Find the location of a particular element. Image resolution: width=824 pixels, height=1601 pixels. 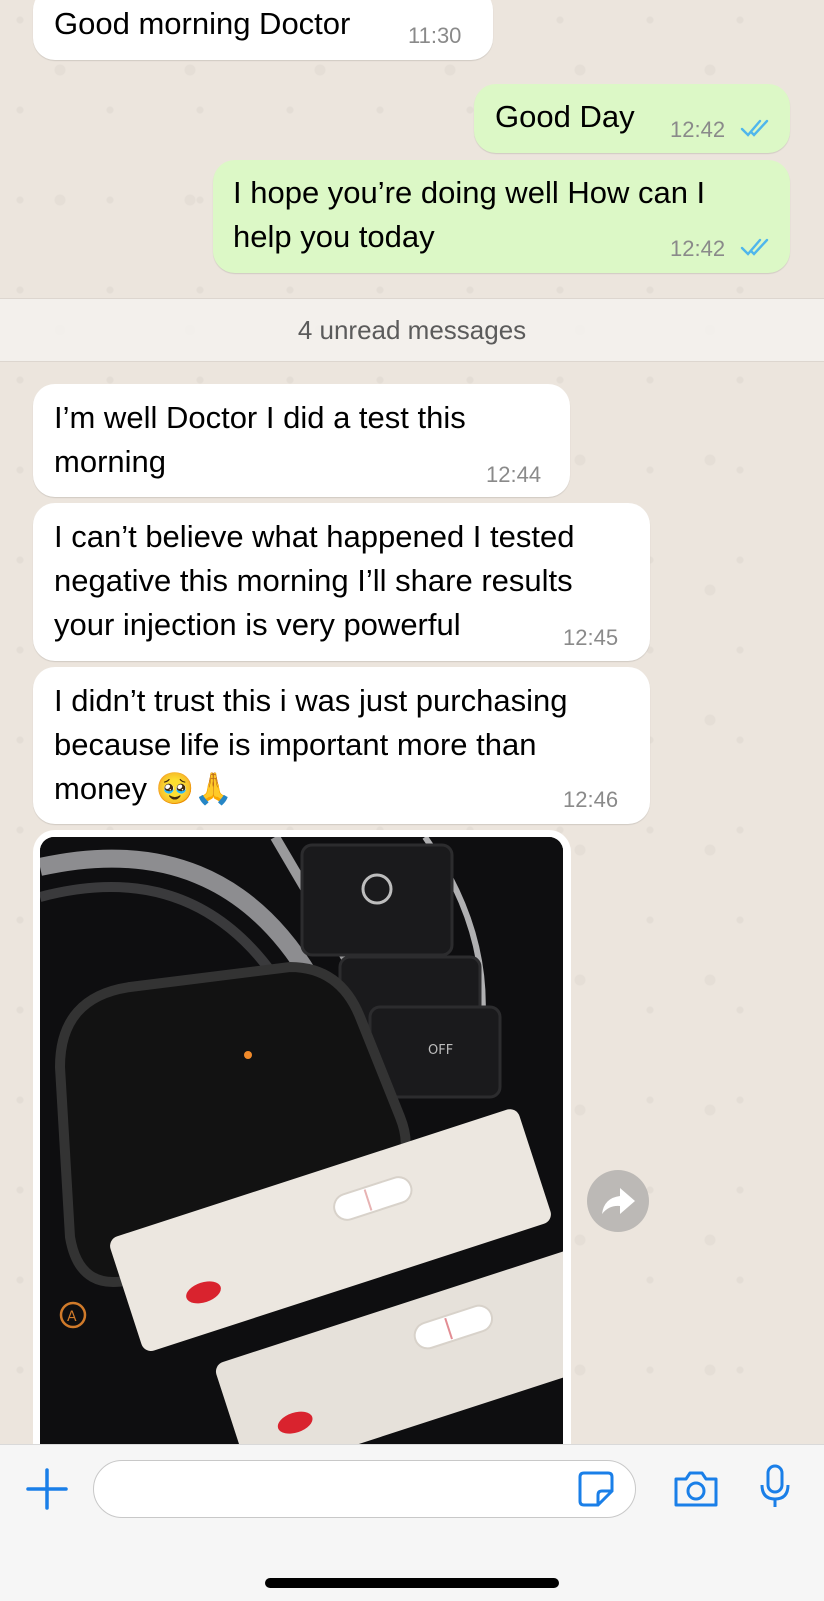

message-time: 11:30 is located at coordinates (435, 35).